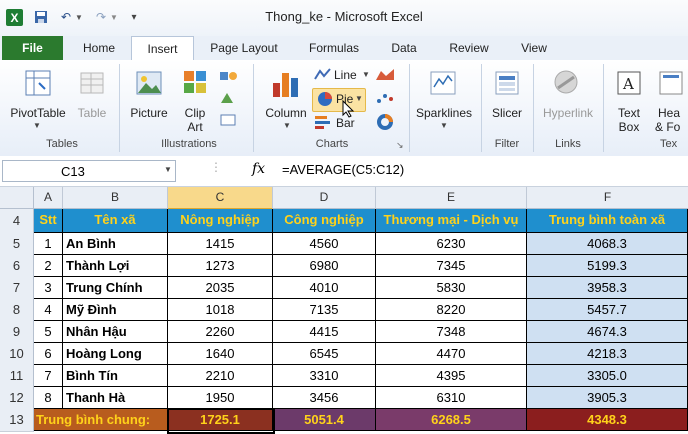 This screenshot has width=688, height=434. What do you see at coordinates (451, 420) in the screenshot?
I see `total-cell-e: 6268.5` at bounding box center [451, 420].